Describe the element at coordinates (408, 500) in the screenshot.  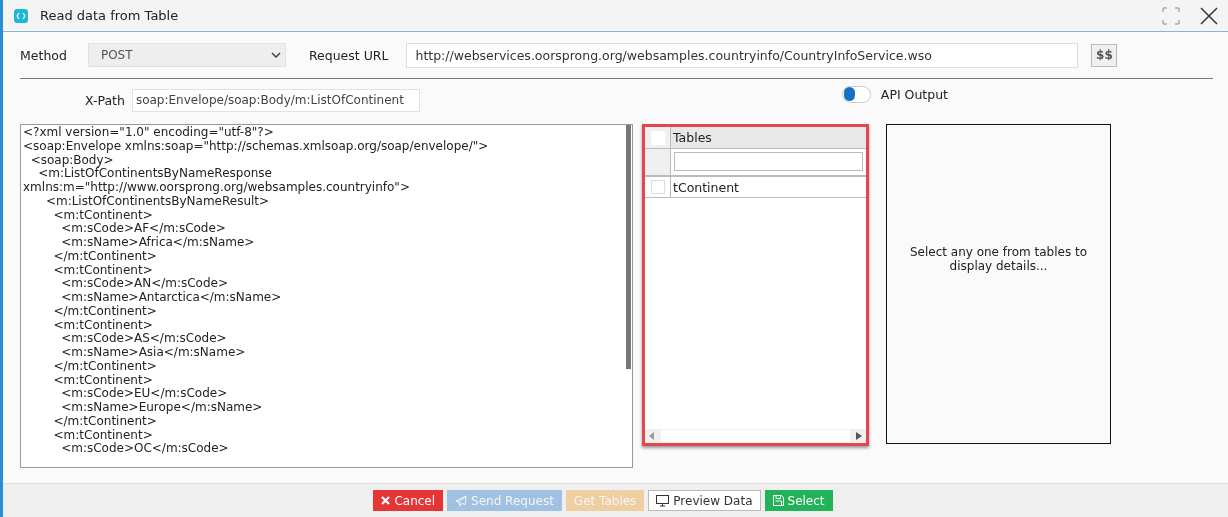
I see `footer-button: Cancel` at that location.